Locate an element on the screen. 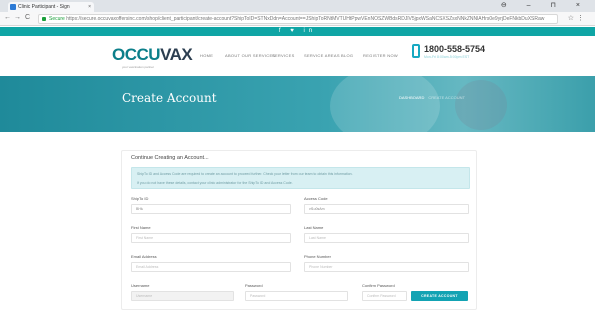  access-code-input: vf1u0sAm is located at coordinates (386, 209).